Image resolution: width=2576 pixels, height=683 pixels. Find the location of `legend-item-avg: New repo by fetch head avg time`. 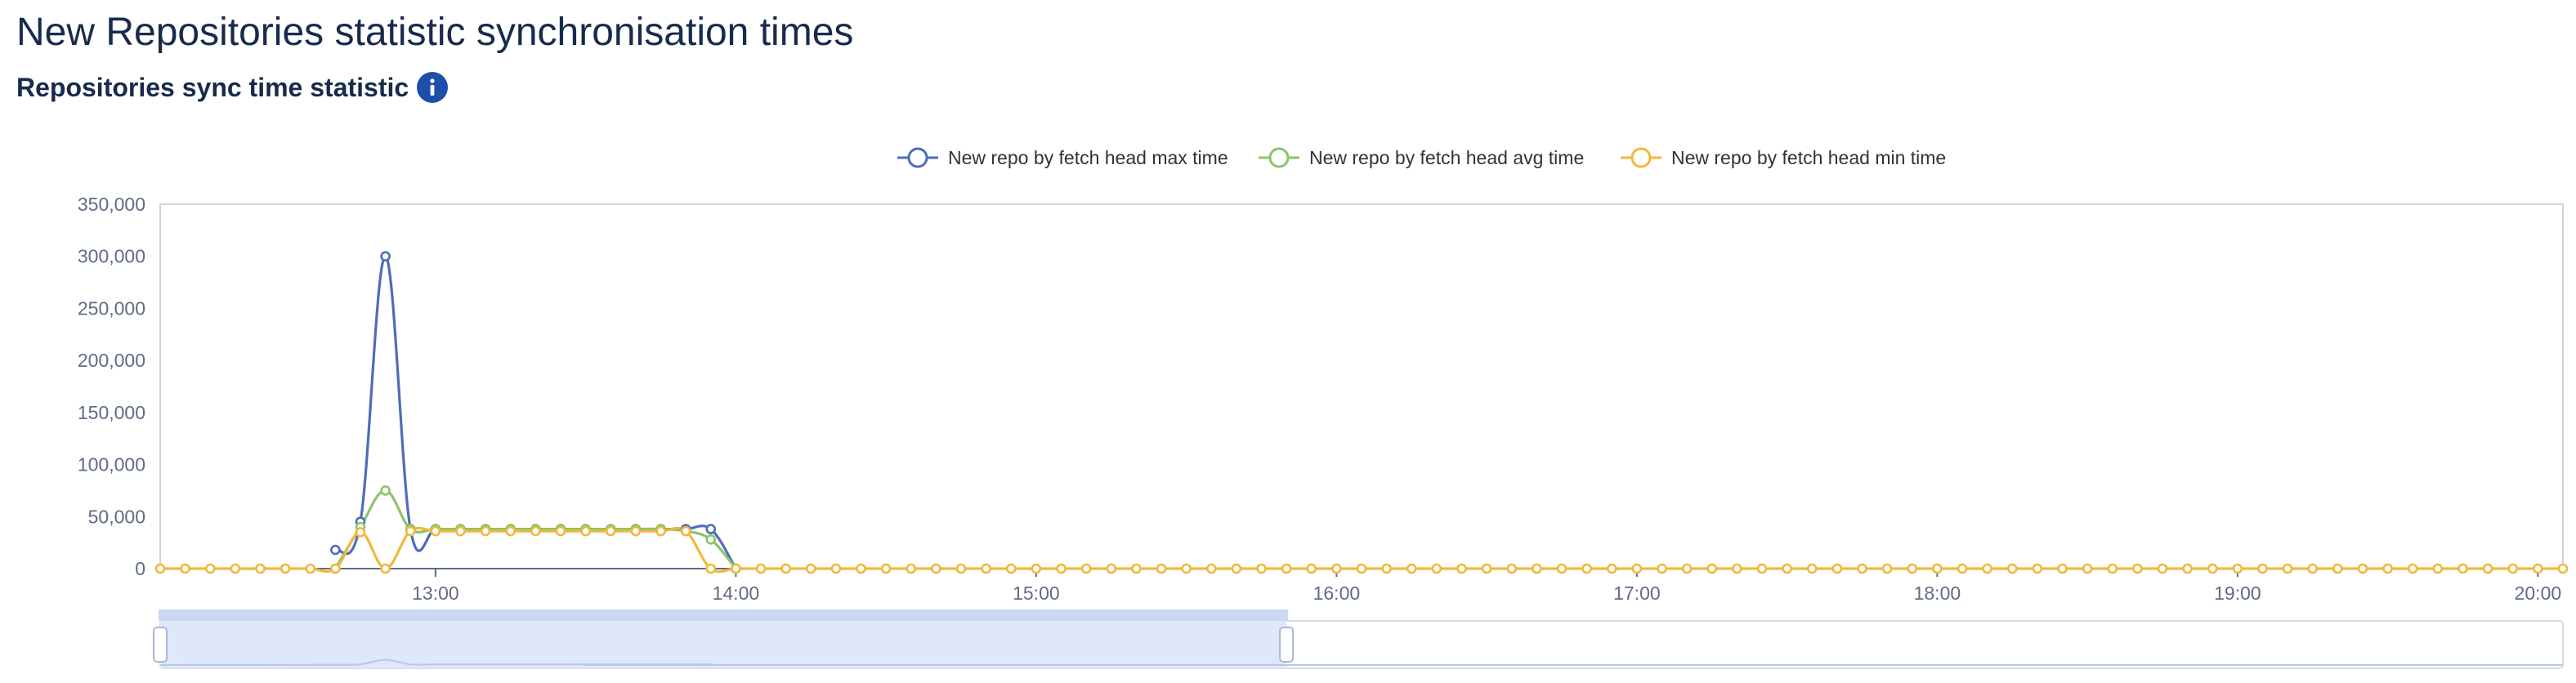

legend-item-avg: New repo by fetch head avg time is located at coordinates (1421, 157).